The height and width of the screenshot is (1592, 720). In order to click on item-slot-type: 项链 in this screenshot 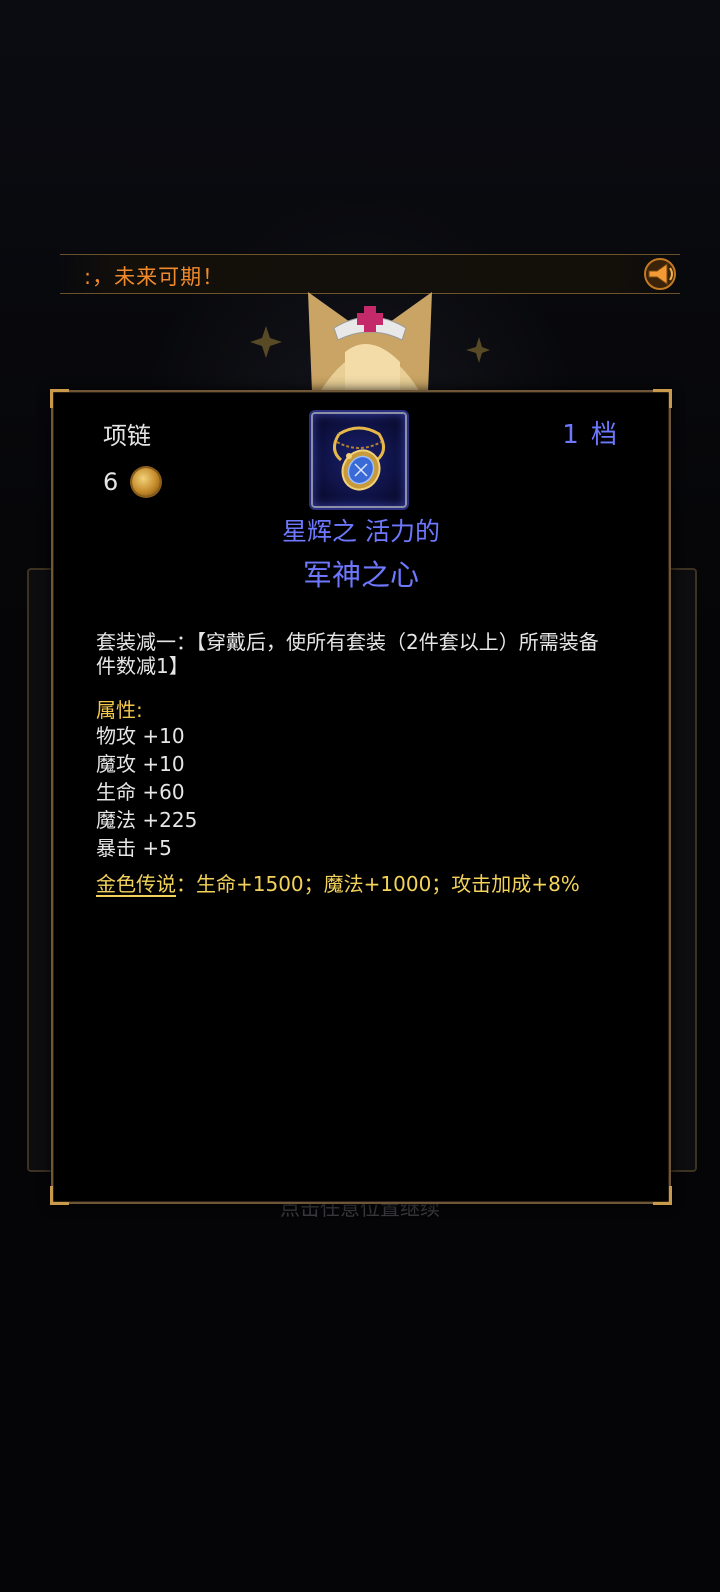, I will do `click(127, 436)`.